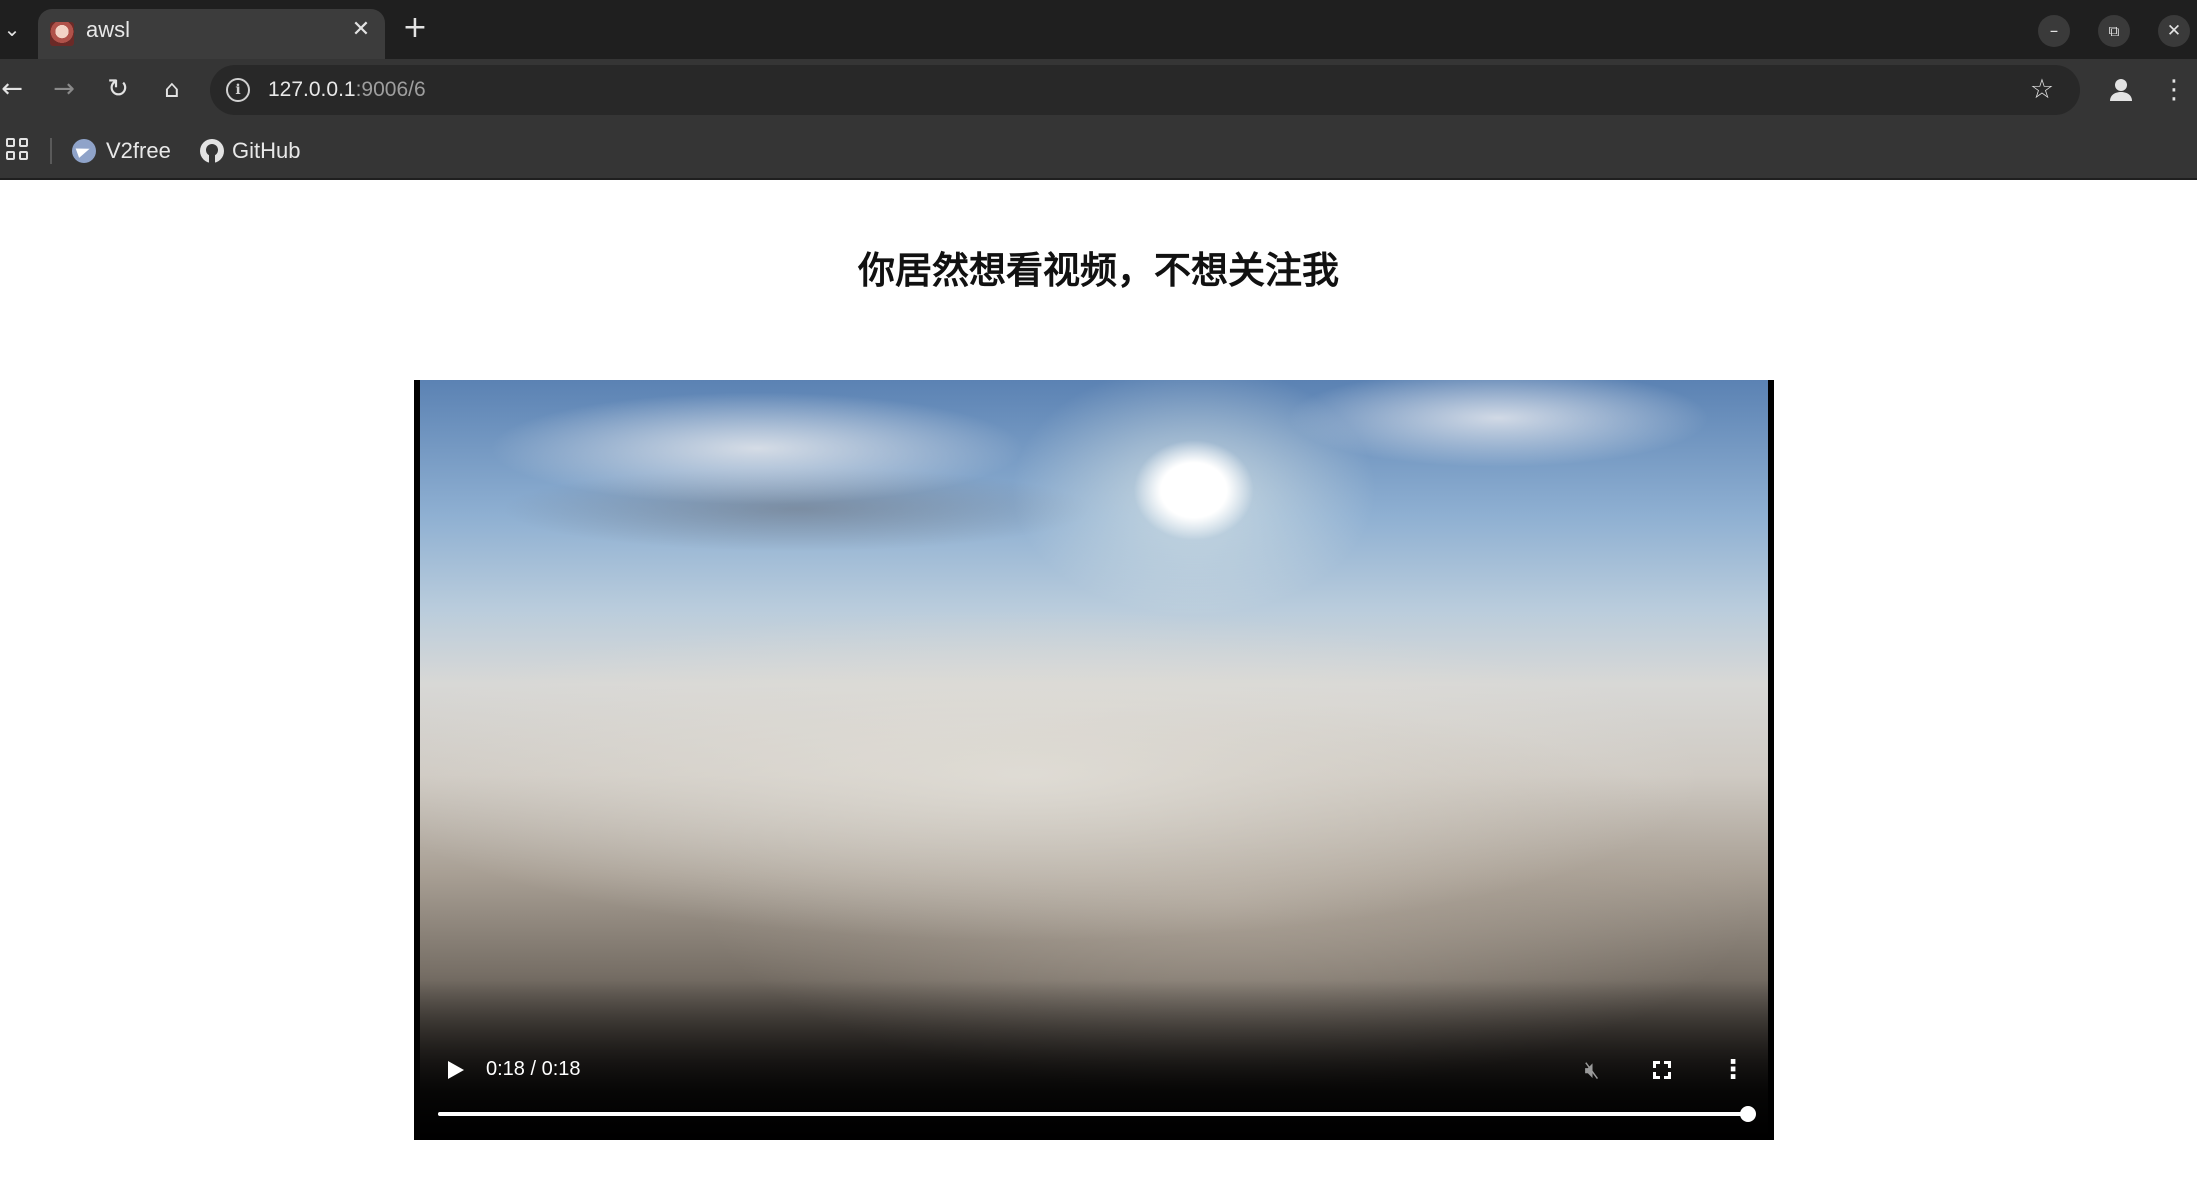  What do you see at coordinates (1093, 1114) in the screenshot?
I see `seek-progress` at bounding box center [1093, 1114].